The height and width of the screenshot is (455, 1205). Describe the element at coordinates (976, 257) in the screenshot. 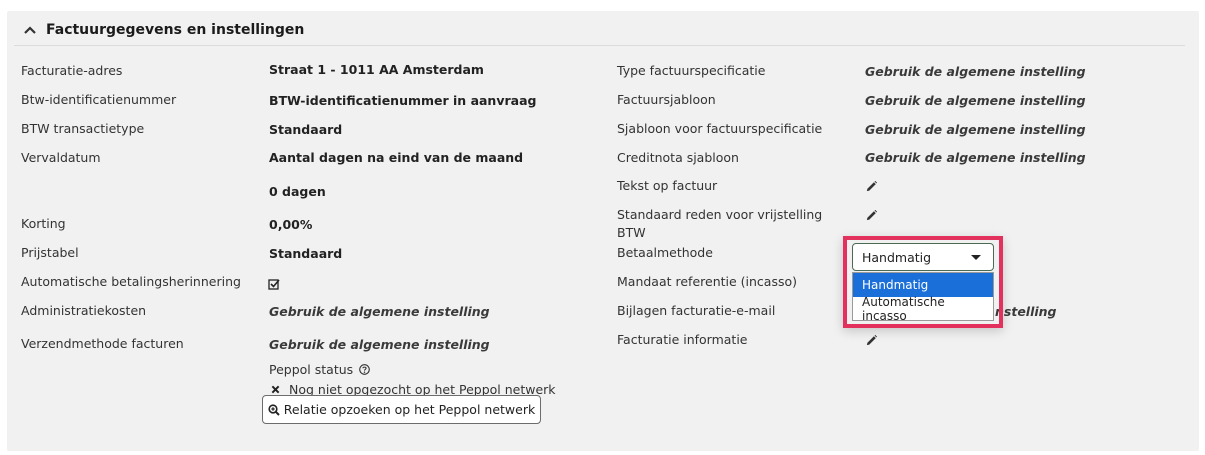

I see `caret-down-icon` at that location.